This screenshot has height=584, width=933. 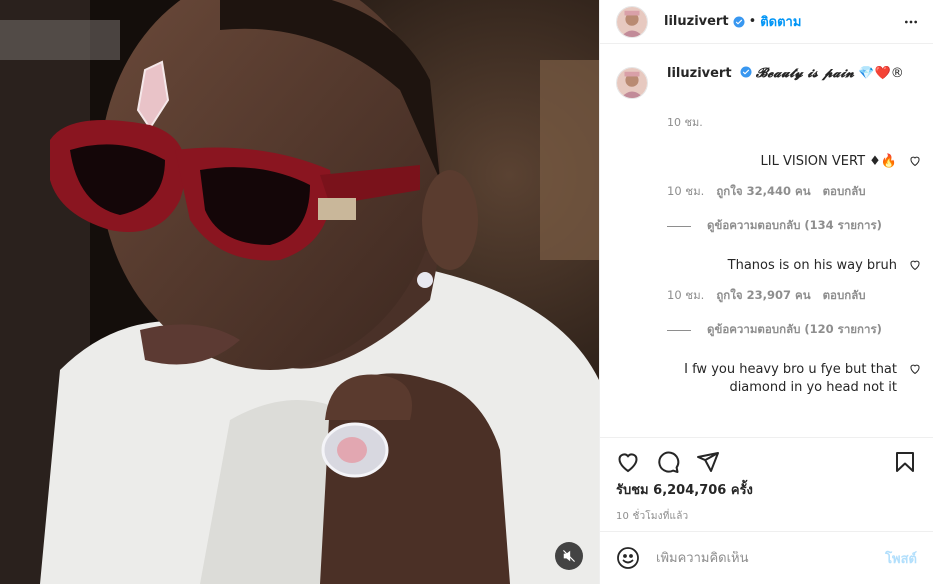 I want to click on caption-avatar, so click(x=632, y=83).